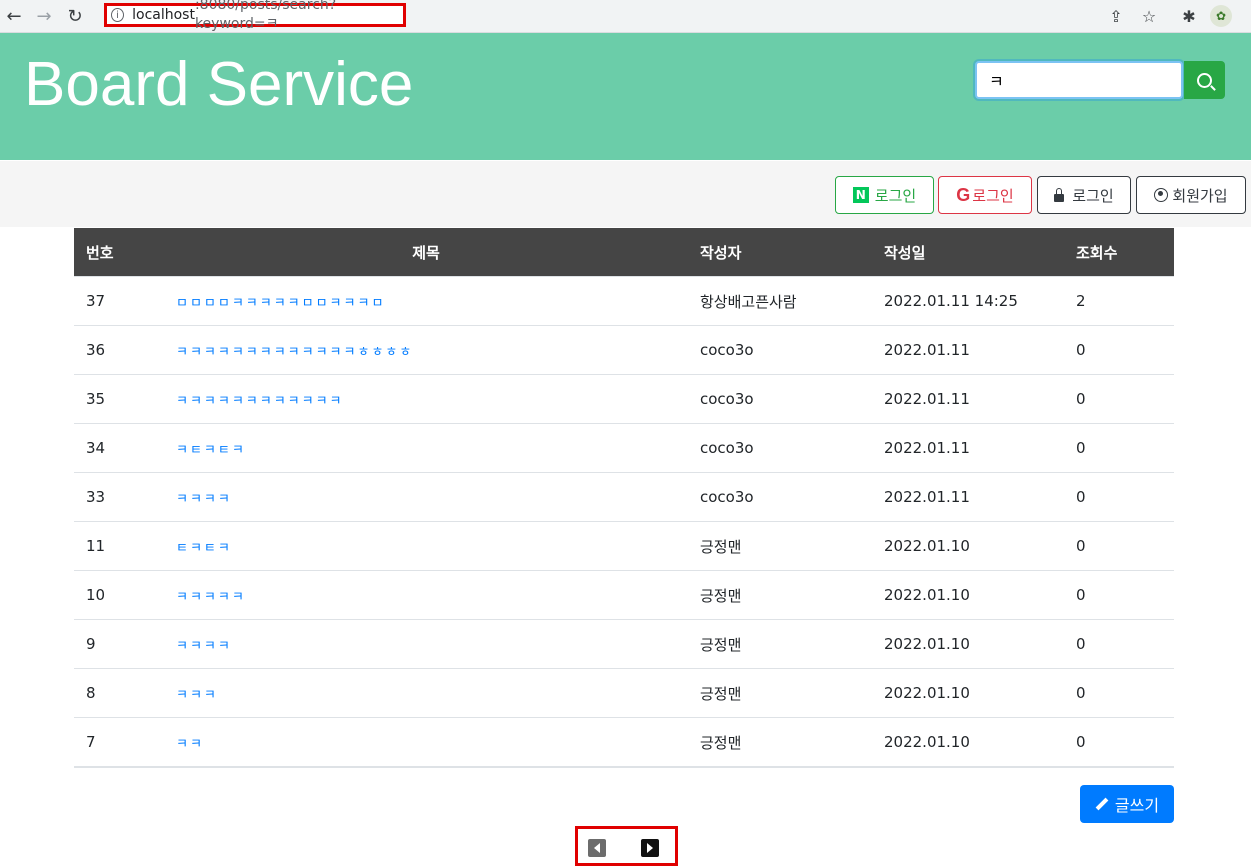 Image resolution: width=1251 pixels, height=866 pixels. Describe the element at coordinates (163, 15) in the screenshot. I see `url-host: localhost` at that location.